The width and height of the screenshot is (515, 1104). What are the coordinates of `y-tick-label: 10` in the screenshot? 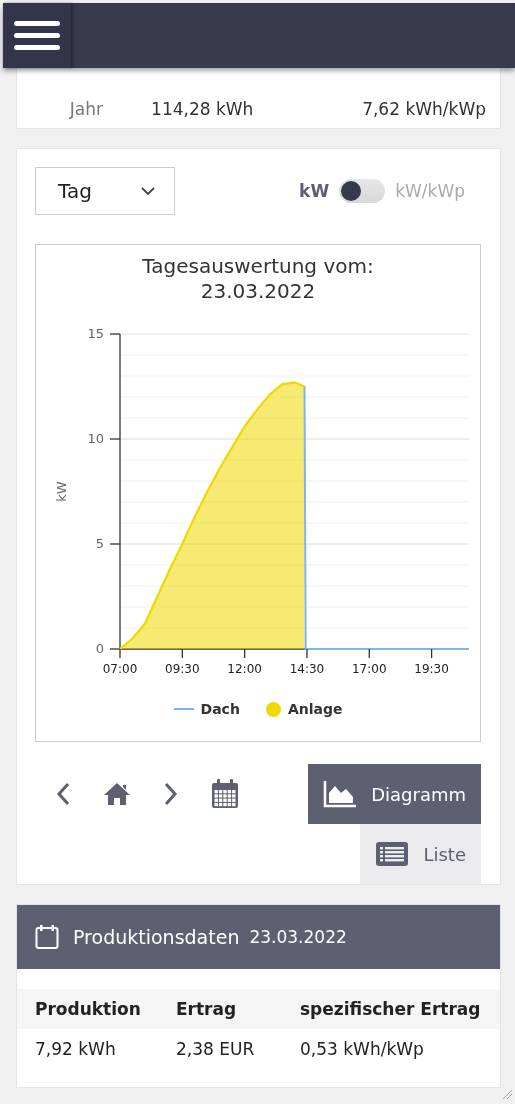 It's located at (95, 438).